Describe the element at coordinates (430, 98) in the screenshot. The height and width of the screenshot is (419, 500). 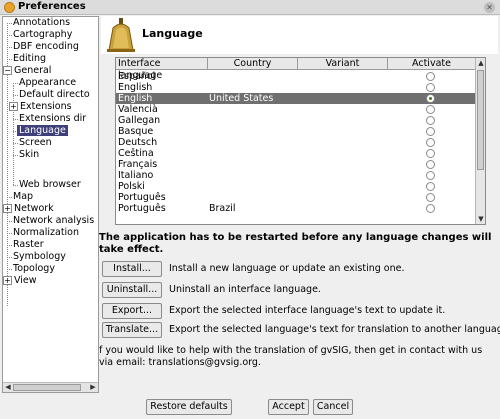
I see `activate-radio-checked` at that location.